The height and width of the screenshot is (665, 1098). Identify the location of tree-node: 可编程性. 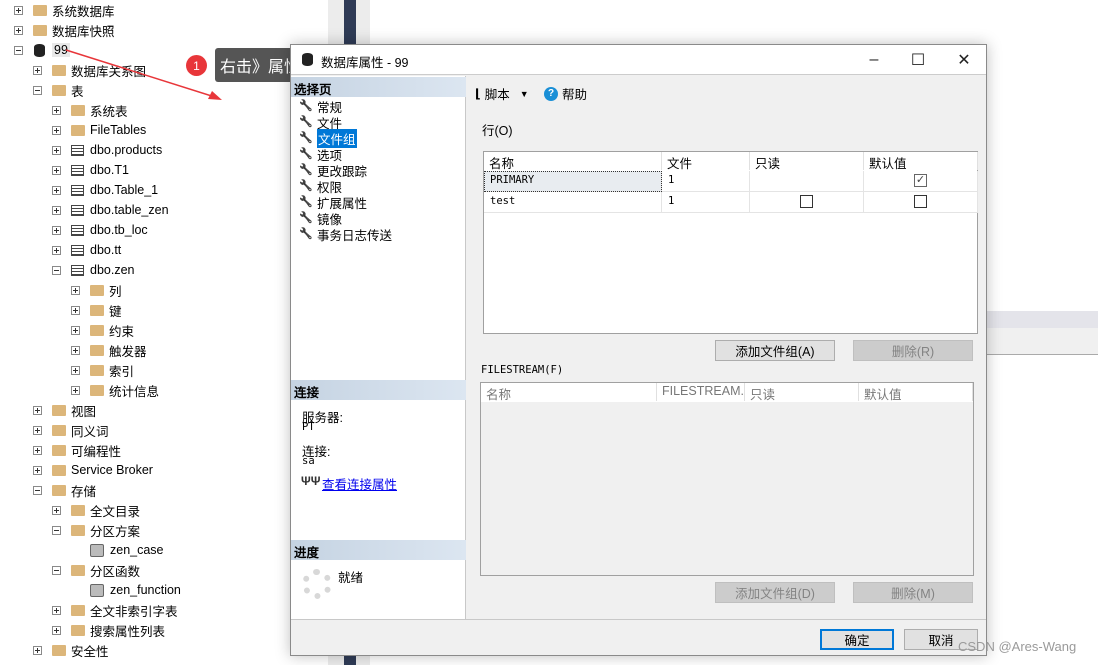
(77, 450).